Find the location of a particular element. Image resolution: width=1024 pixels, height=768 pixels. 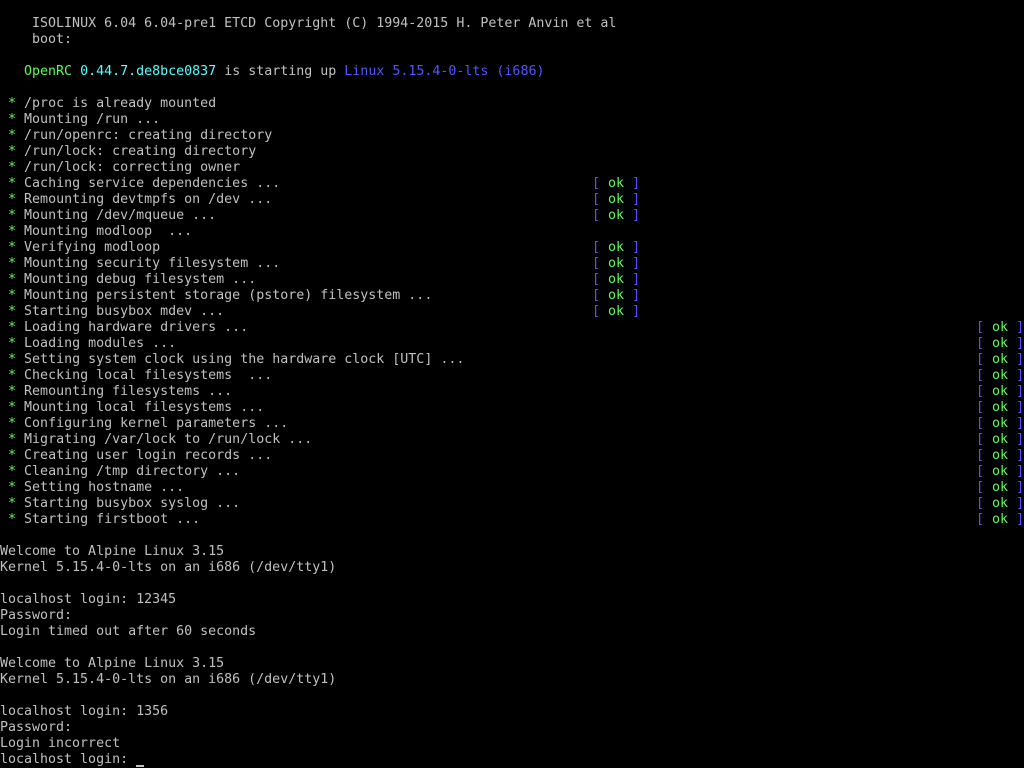

login-prompt-text: localhost login: 12345 is located at coordinates (88, 599).